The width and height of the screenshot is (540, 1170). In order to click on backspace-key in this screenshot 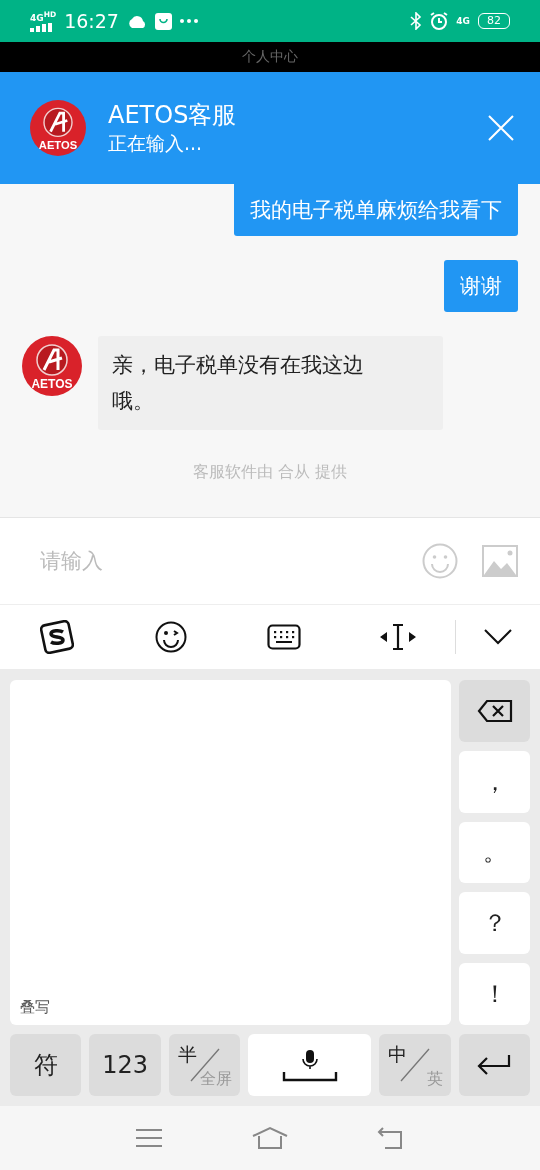, I will do `click(494, 711)`.